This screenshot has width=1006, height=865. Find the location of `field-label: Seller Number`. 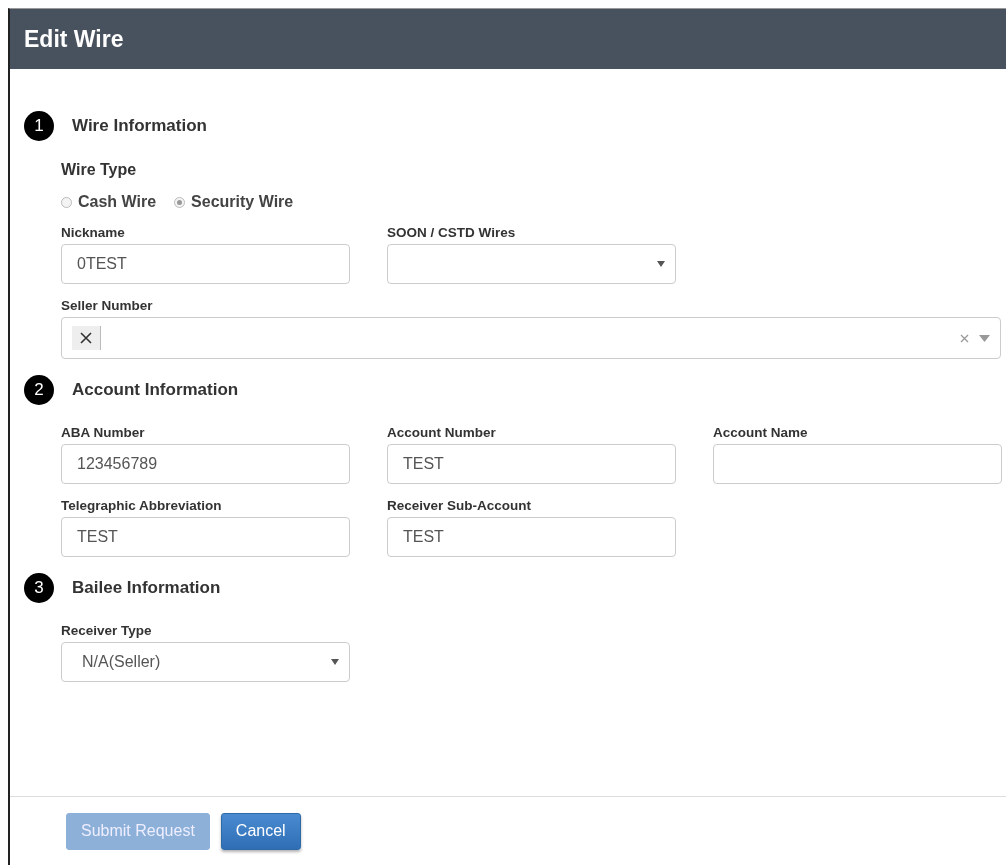

field-label: Seller Number is located at coordinates (107, 305).